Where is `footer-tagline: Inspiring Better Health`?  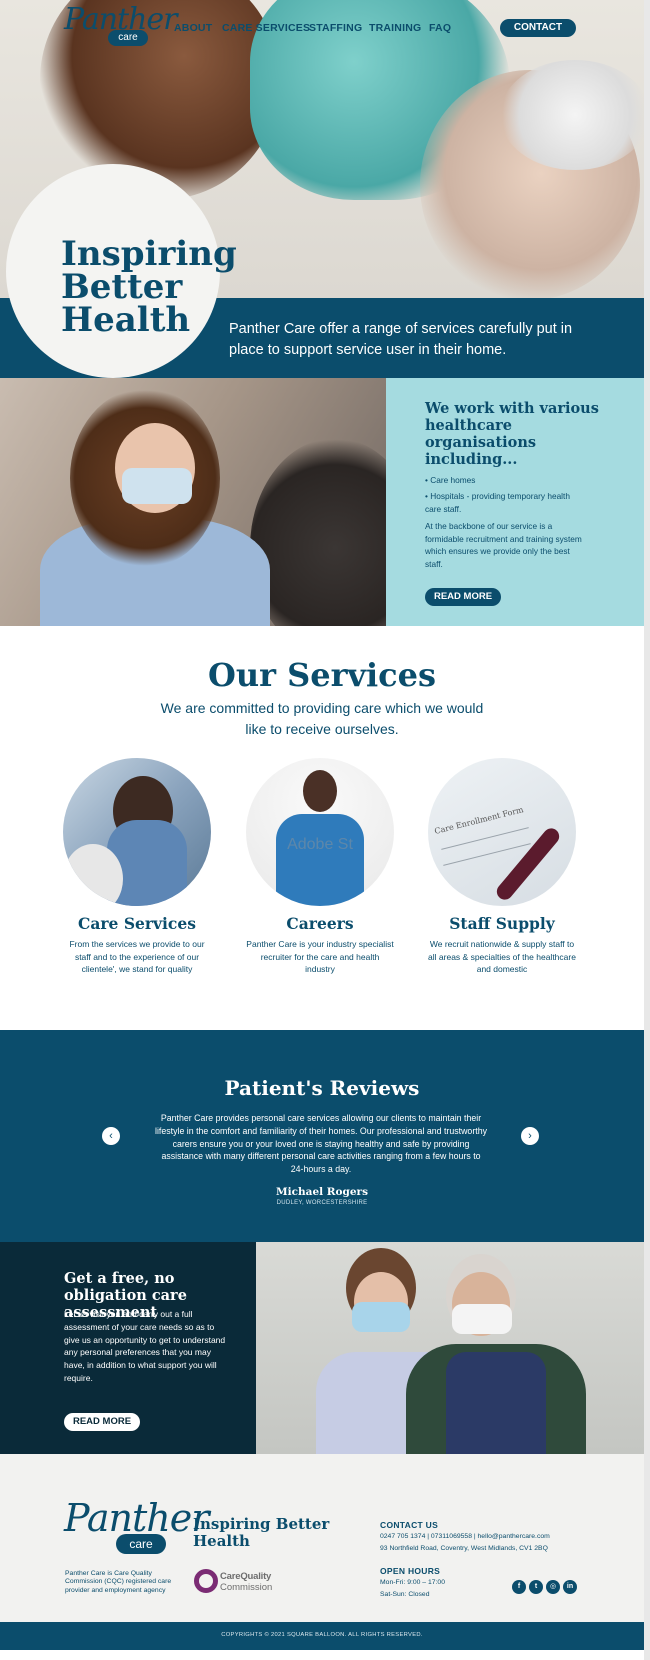 footer-tagline: Inspiring Better Health is located at coordinates (261, 1532).